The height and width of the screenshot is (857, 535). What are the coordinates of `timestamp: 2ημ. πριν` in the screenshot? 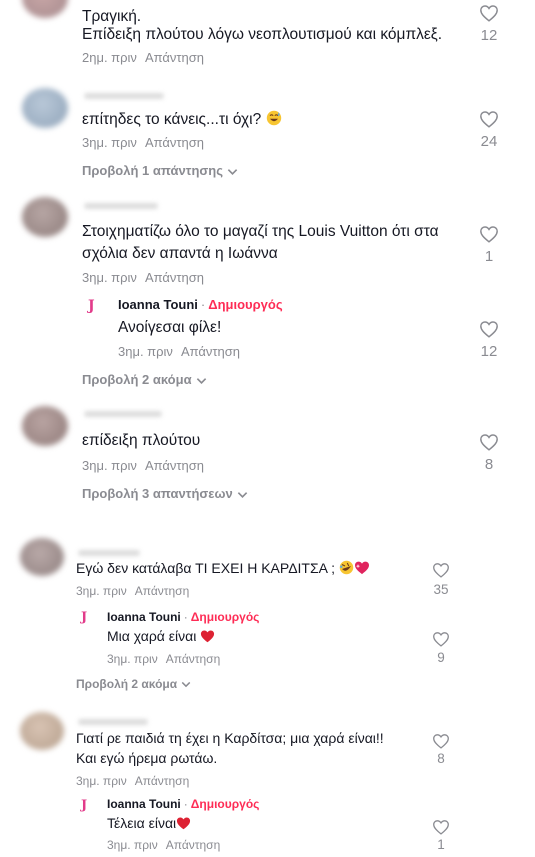 It's located at (109, 57).